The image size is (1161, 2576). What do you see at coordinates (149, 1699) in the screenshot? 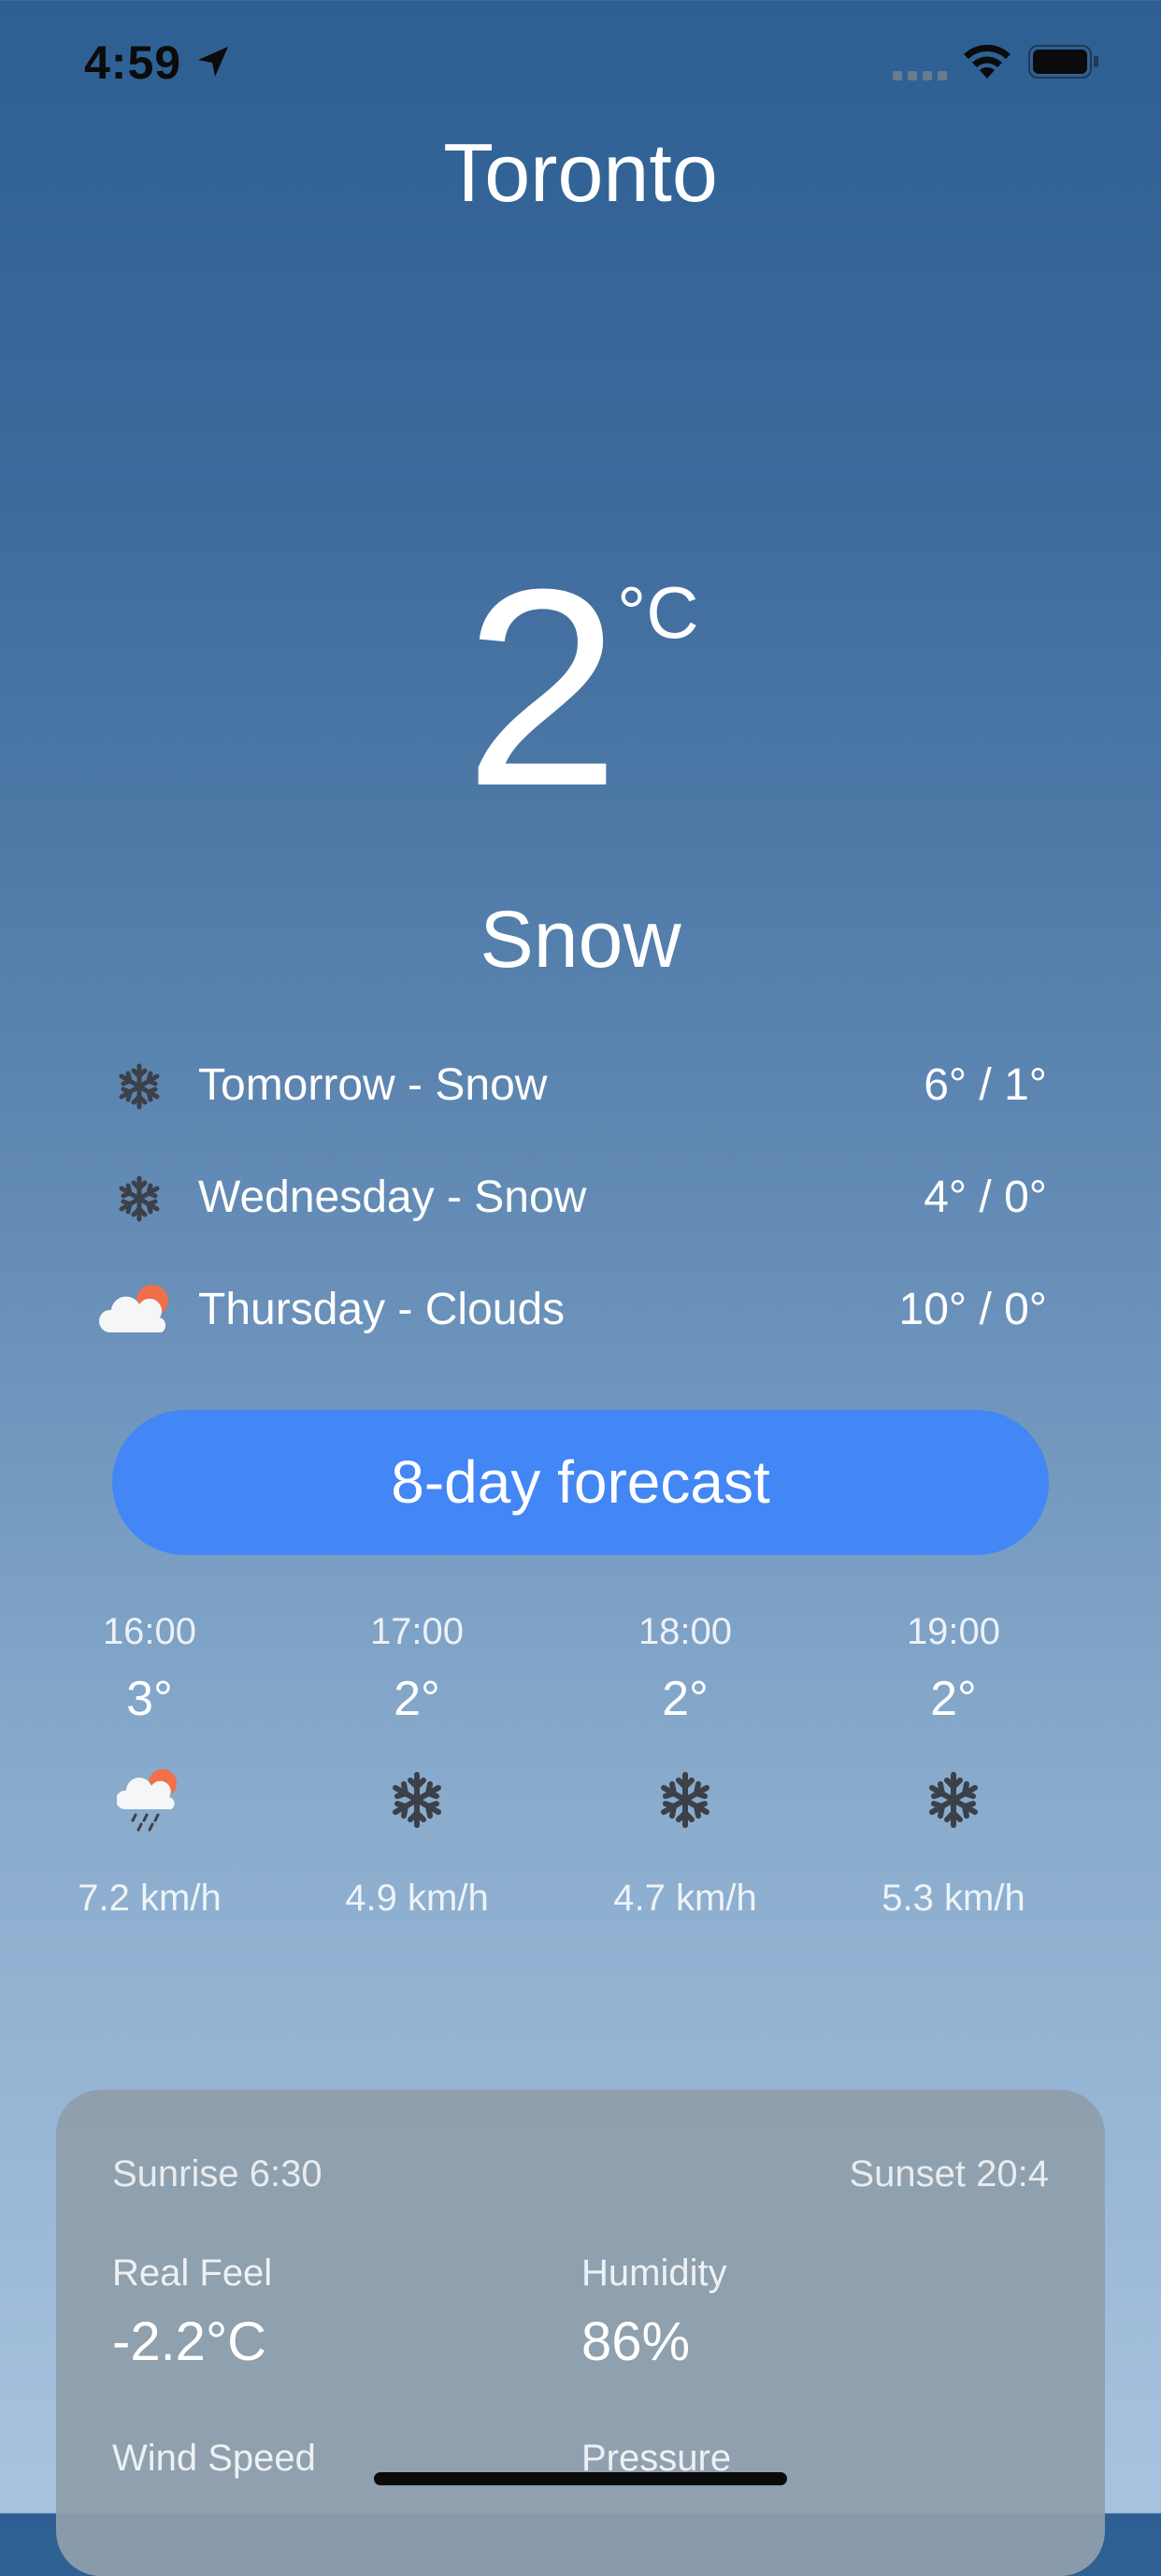
I see `hour-temp: 3°` at bounding box center [149, 1699].